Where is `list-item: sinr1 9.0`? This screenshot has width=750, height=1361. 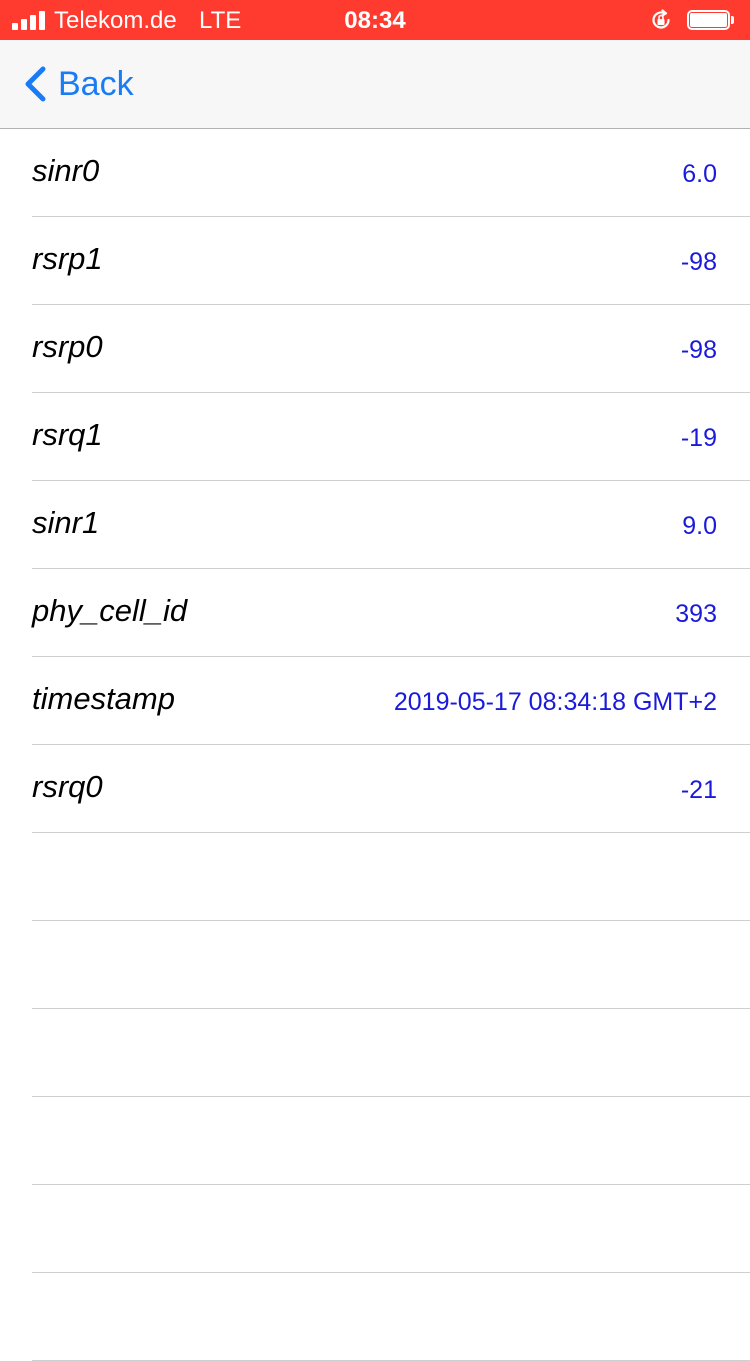 list-item: sinr1 9.0 is located at coordinates (375, 525).